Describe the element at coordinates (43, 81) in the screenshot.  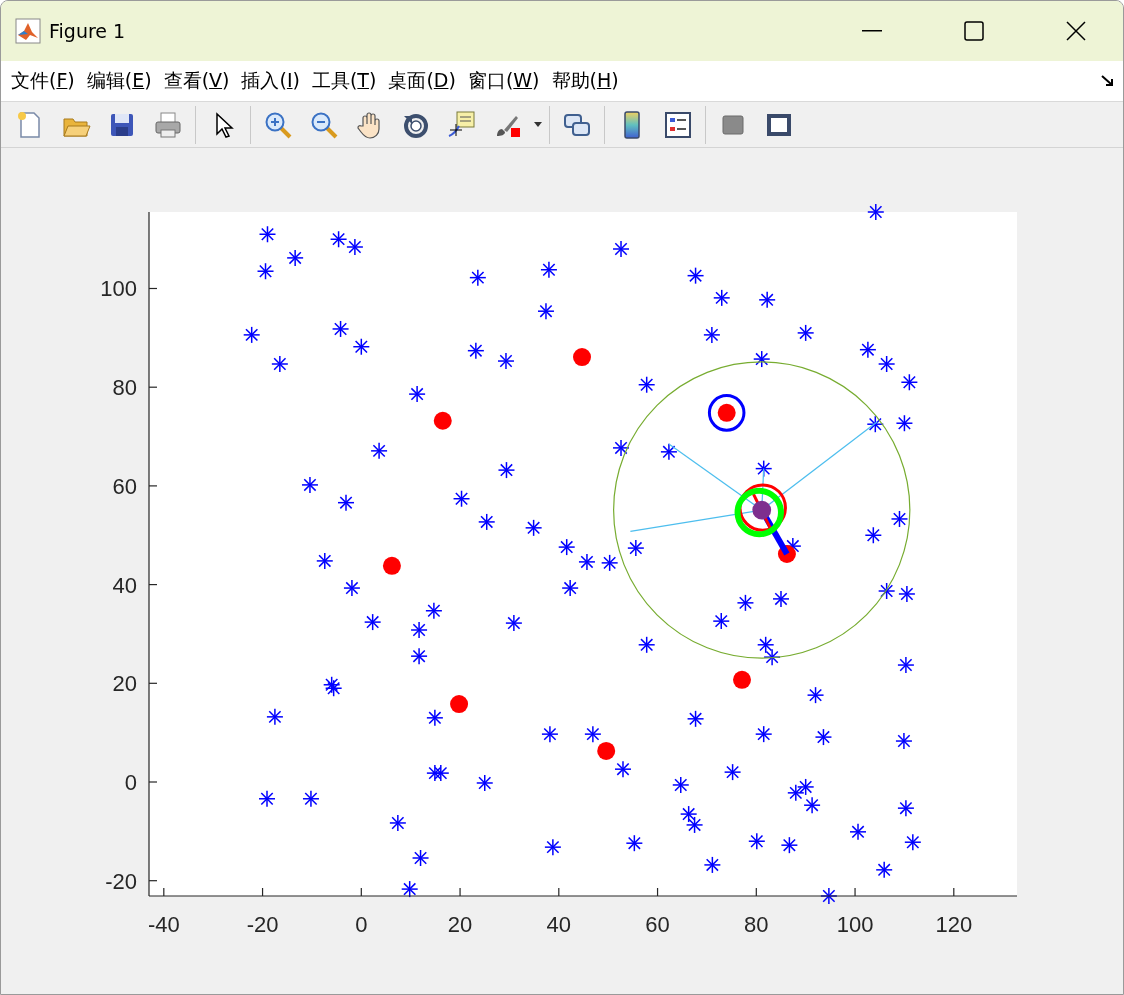
I see `menu-item: 文件(F)` at that location.